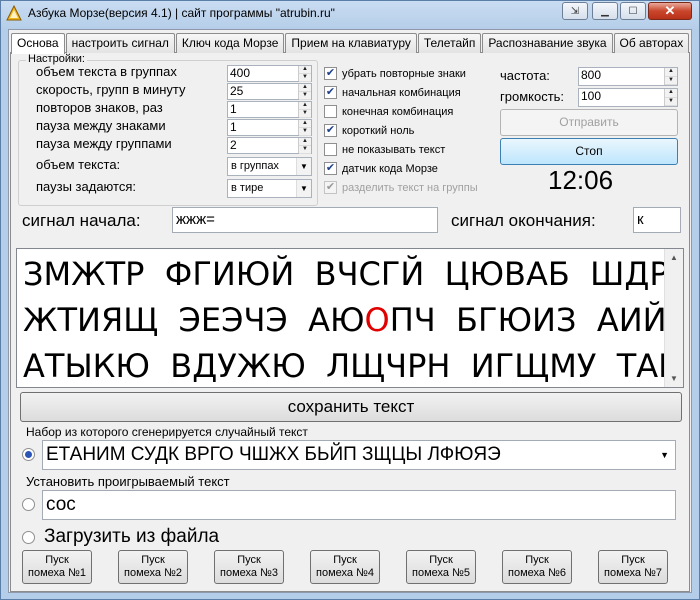 The height and width of the screenshot is (600, 700). What do you see at coordinates (670, 11) in the screenshot?
I see `close-button: ✕` at bounding box center [670, 11].